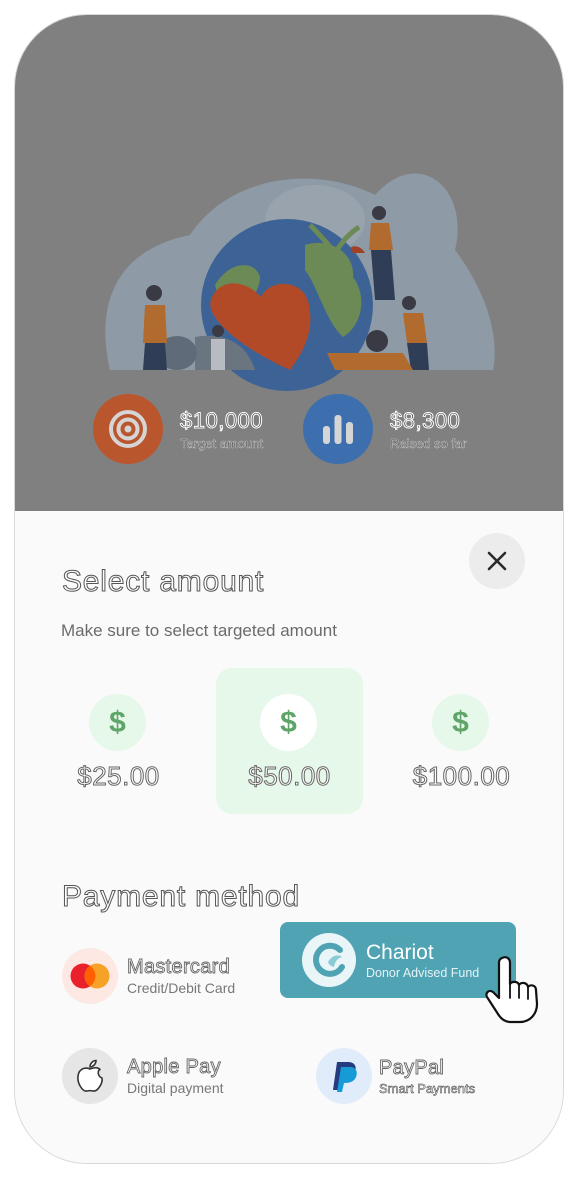 The image size is (578, 1178). I want to click on close-button, so click(497, 561).